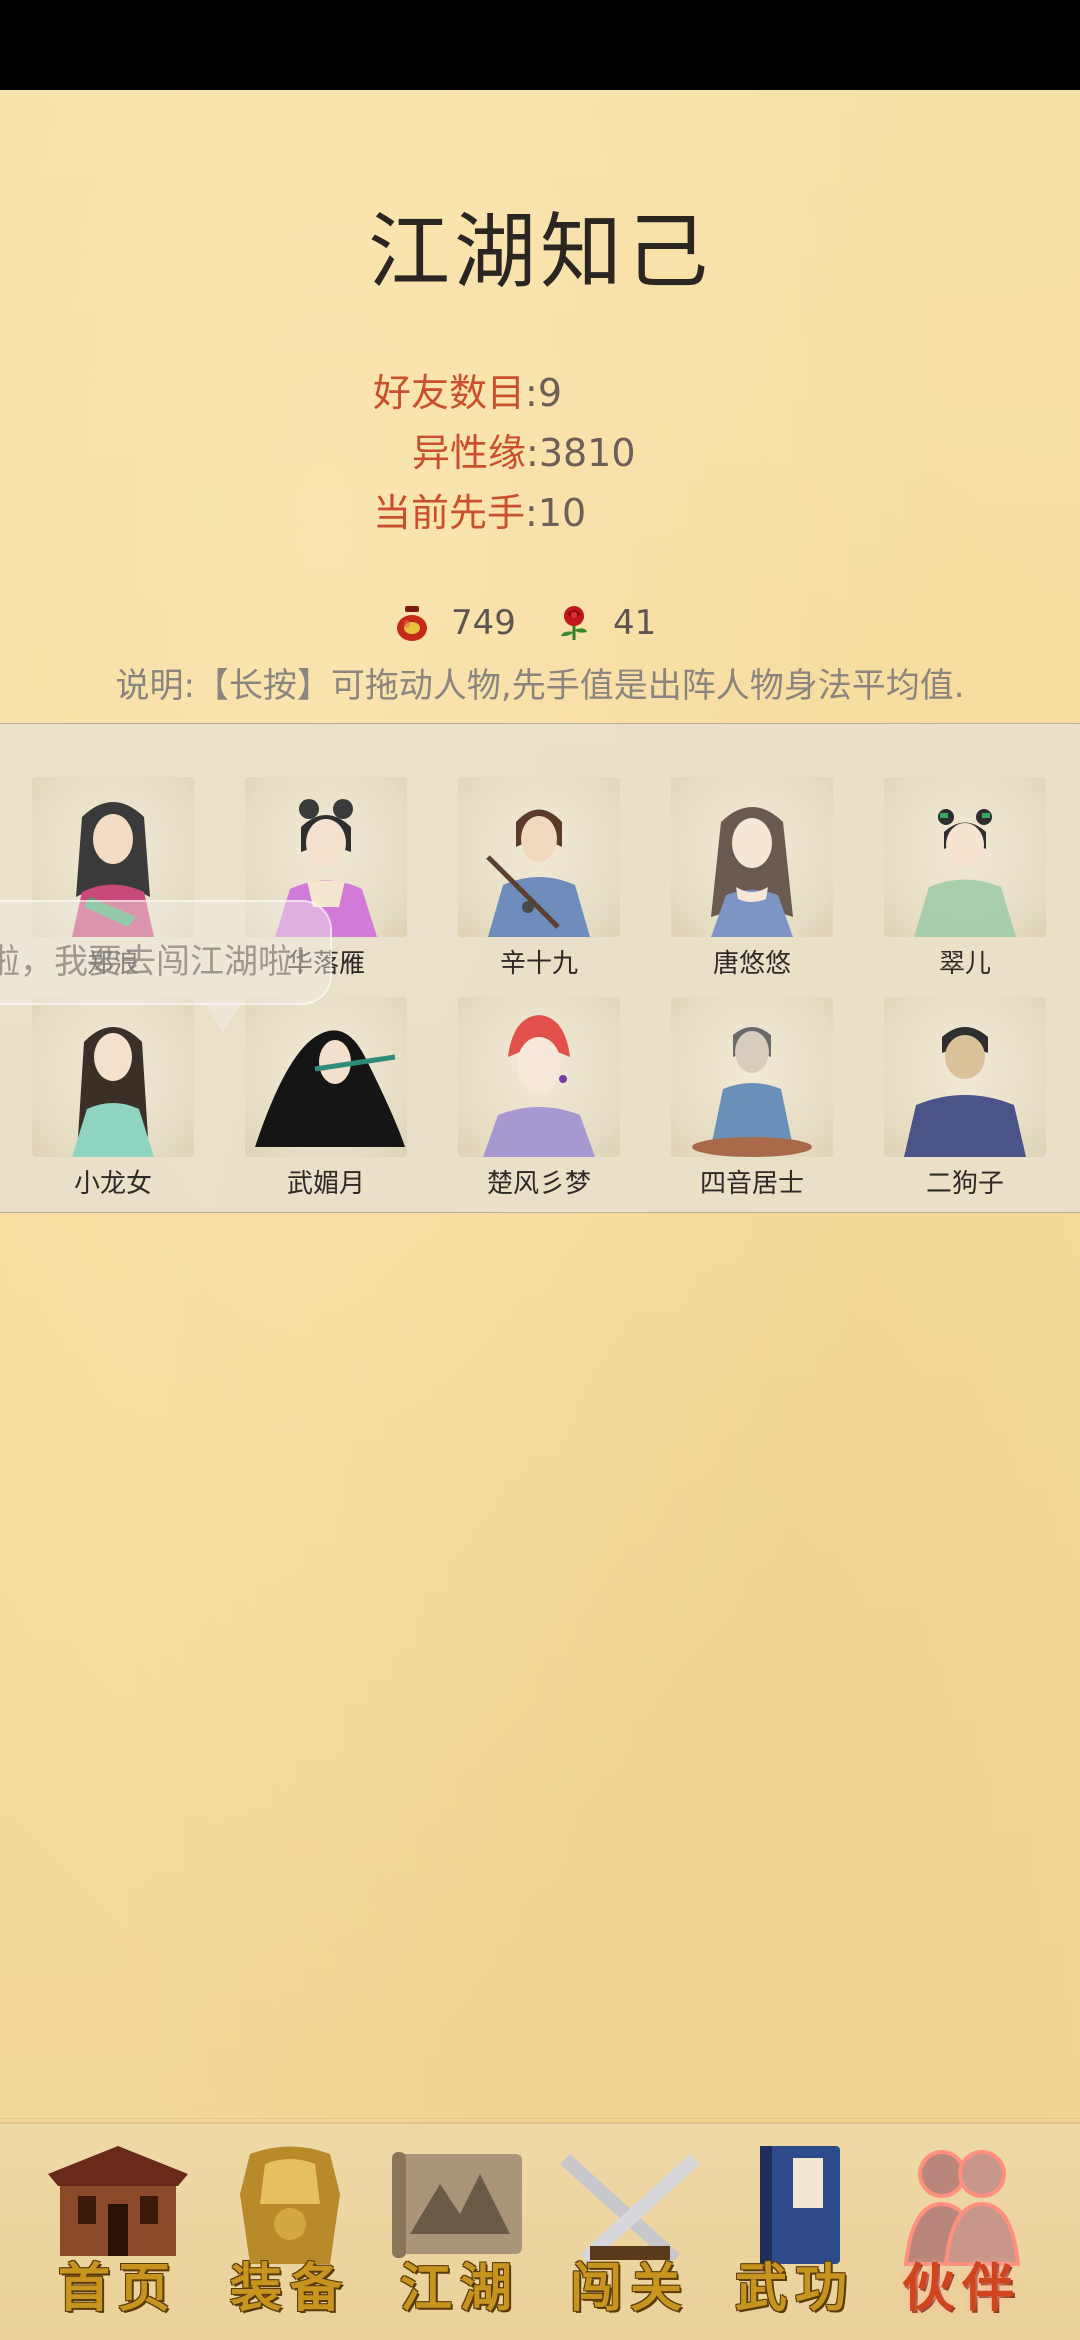  What do you see at coordinates (538, 964) in the screenshot?
I see `character-name: 辛十九` at bounding box center [538, 964].